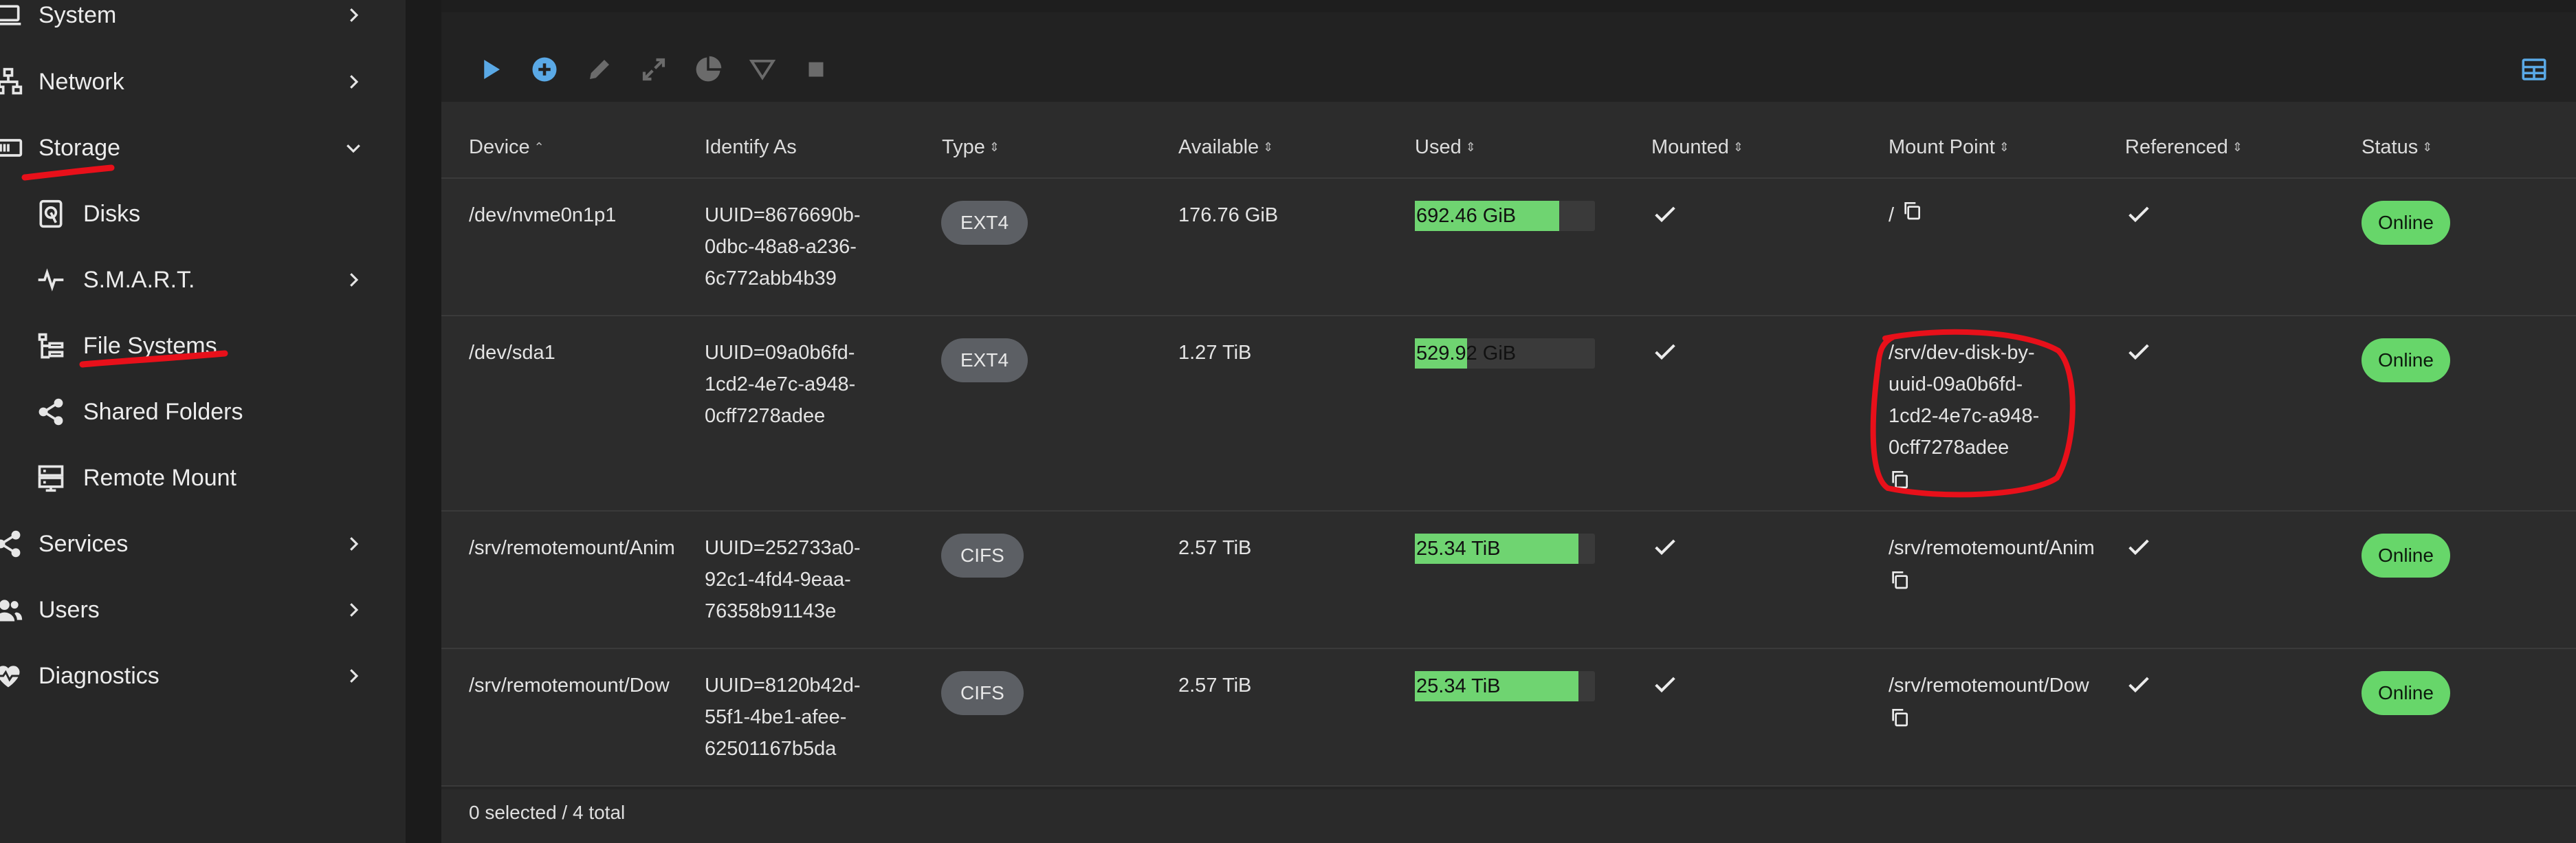 This screenshot has height=843, width=2576. Describe the element at coordinates (1466, 216) in the screenshot. I see `used-value: 692.46 GiB` at that location.